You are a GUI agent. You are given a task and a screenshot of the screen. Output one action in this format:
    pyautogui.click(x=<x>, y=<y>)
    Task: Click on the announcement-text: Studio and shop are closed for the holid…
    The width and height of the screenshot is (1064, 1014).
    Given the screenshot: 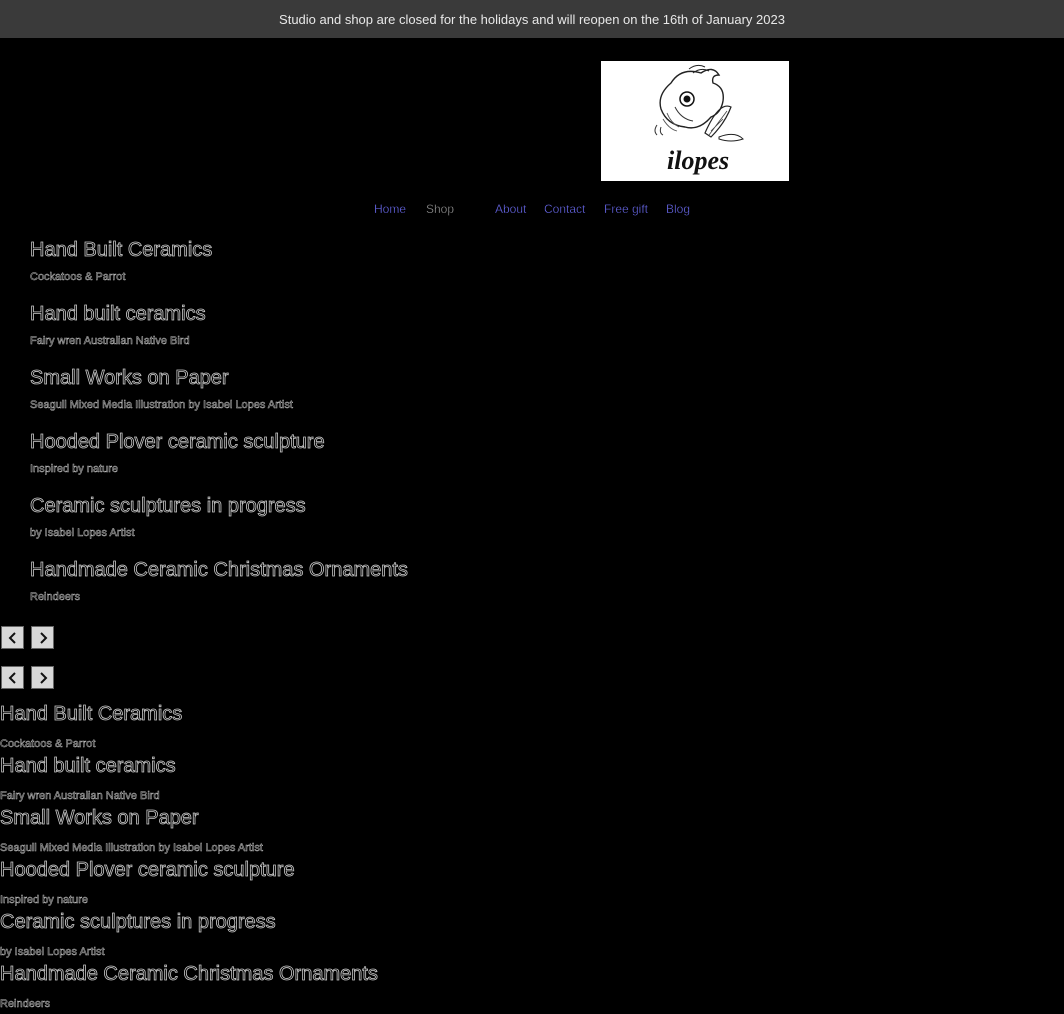 What is the action you would take?
    pyautogui.click(x=532, y=19)
    